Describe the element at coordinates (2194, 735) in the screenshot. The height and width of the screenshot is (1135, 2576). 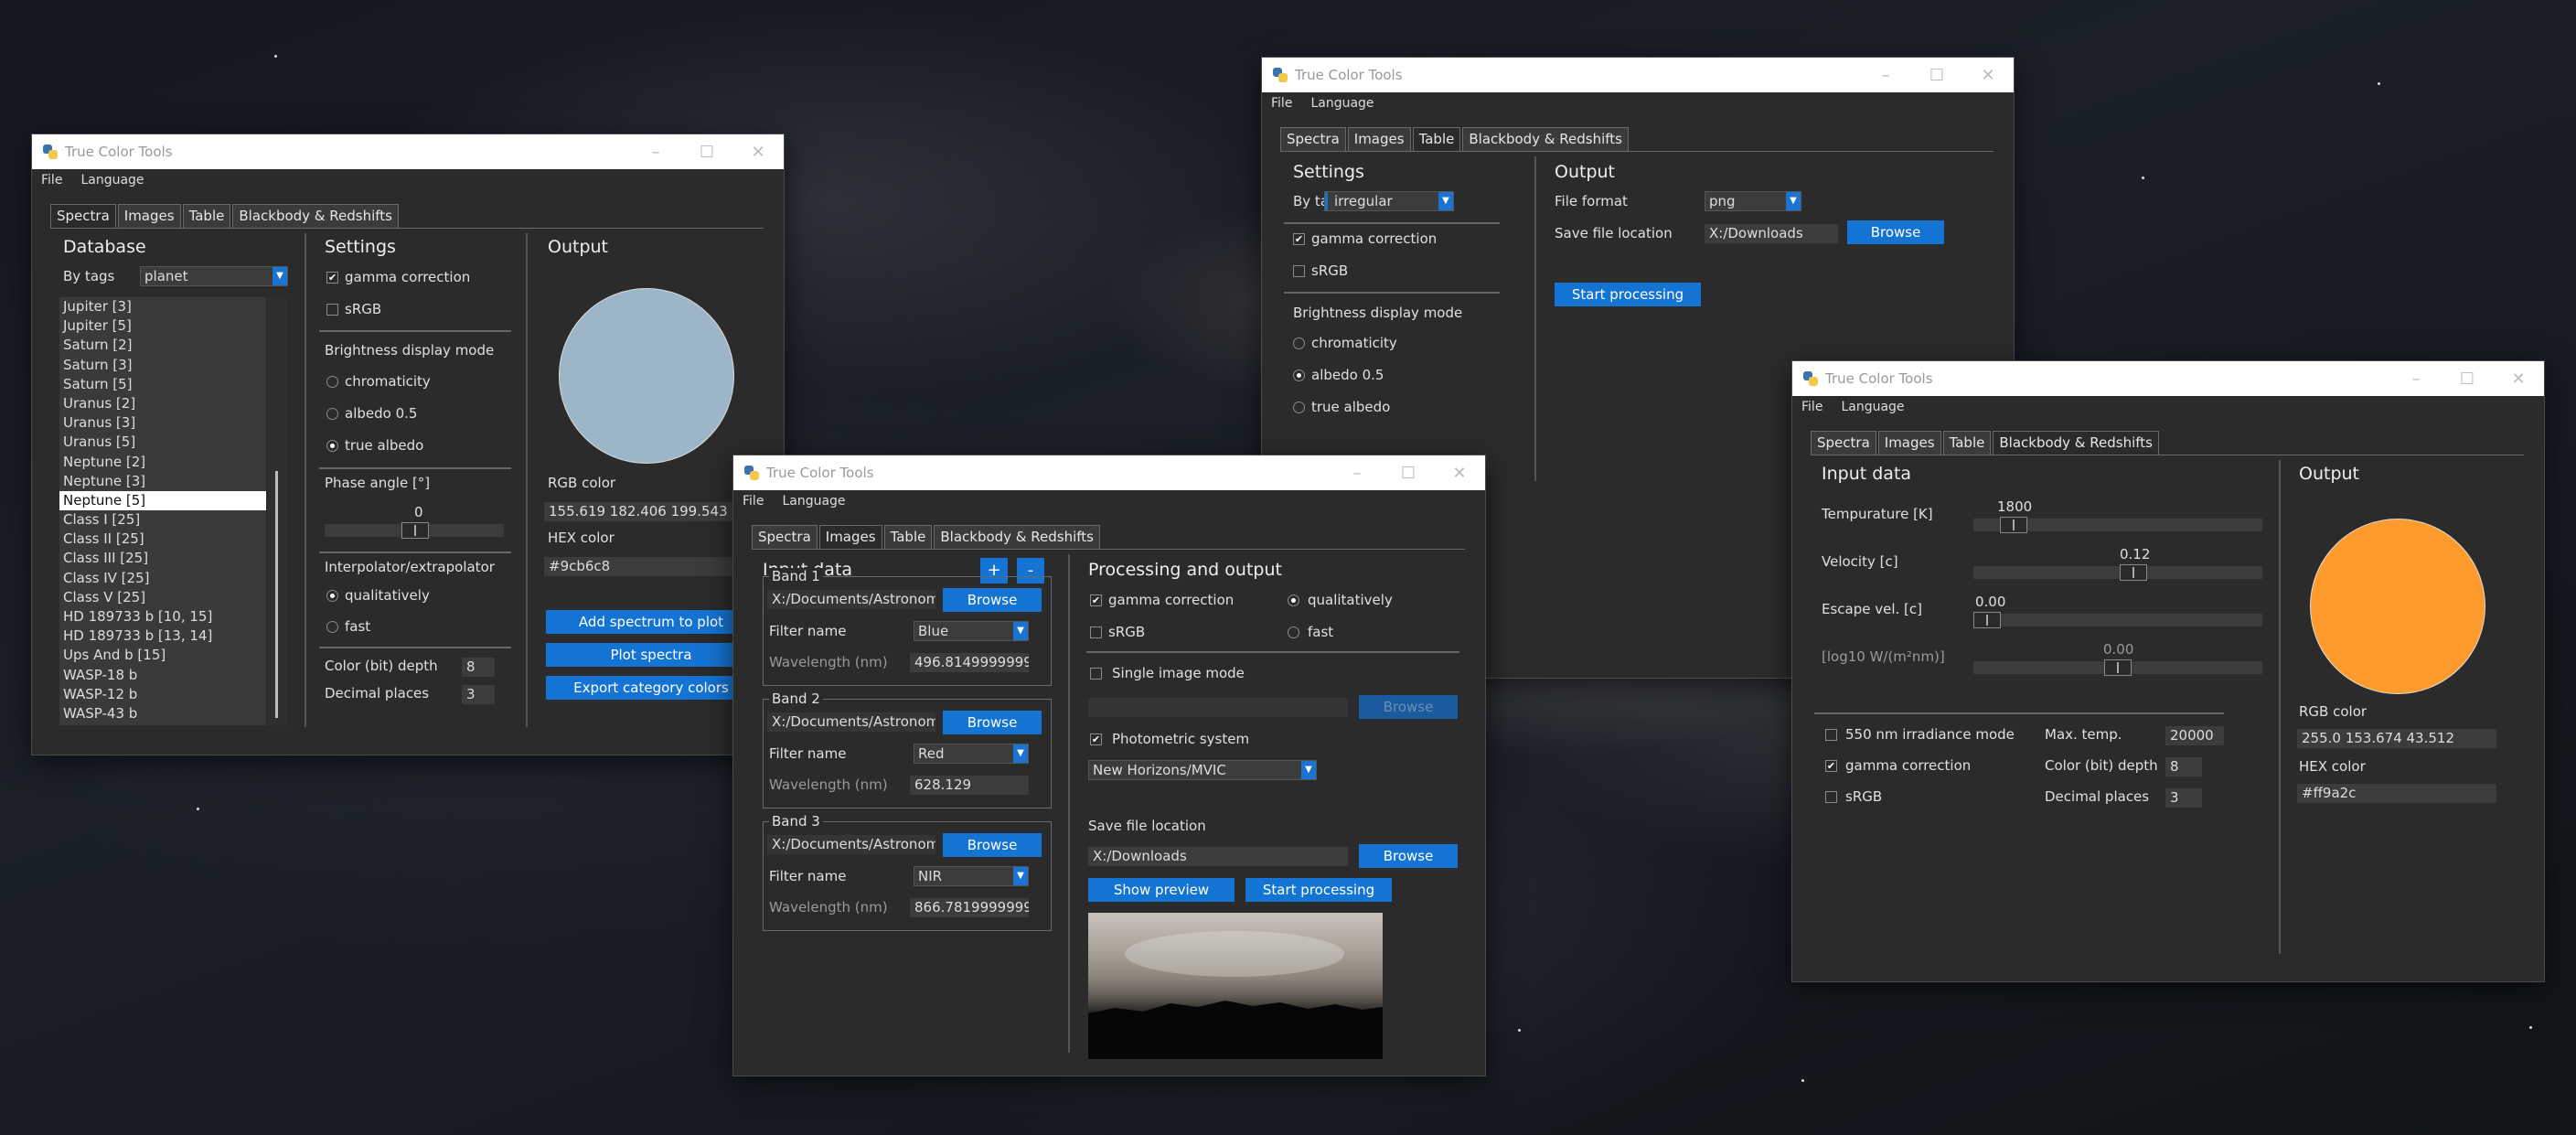
I see `max-temp-field: 20000` at that location.